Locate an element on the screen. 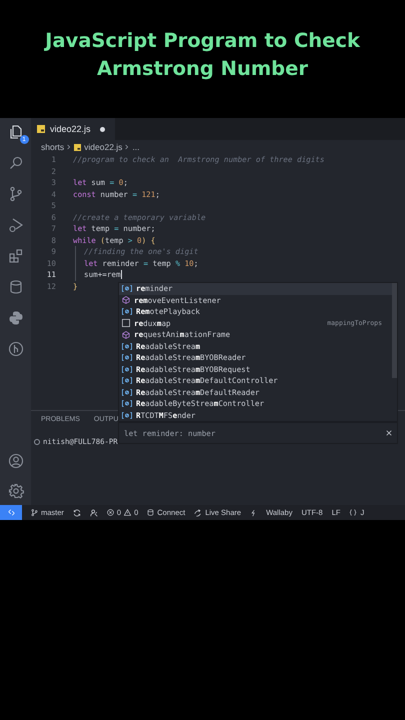  warning-icon is located at coordinates (128, 512).